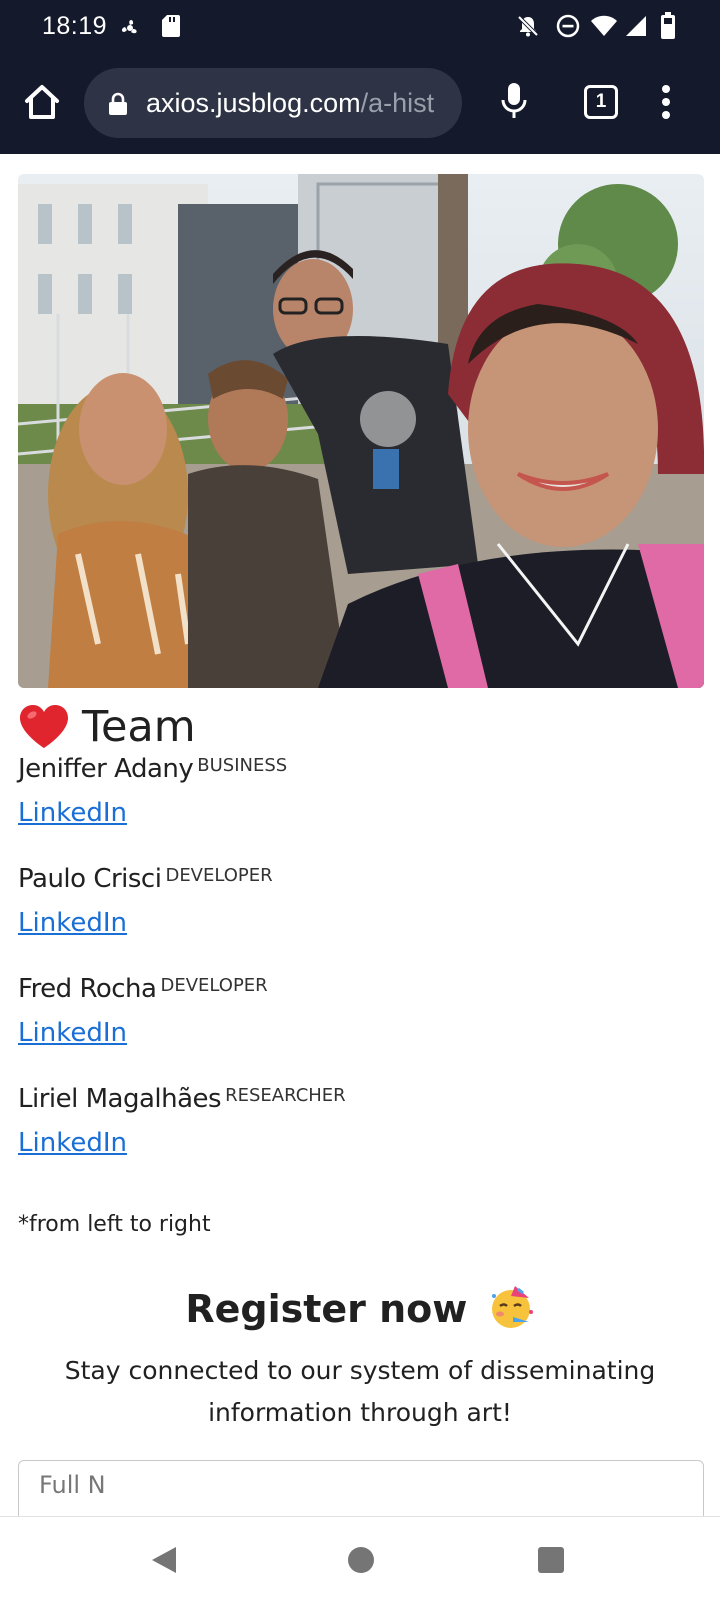 The height and width of the screenshot is (1600, 720). I want to click on tabs-icon: 1, so click(601, 102).